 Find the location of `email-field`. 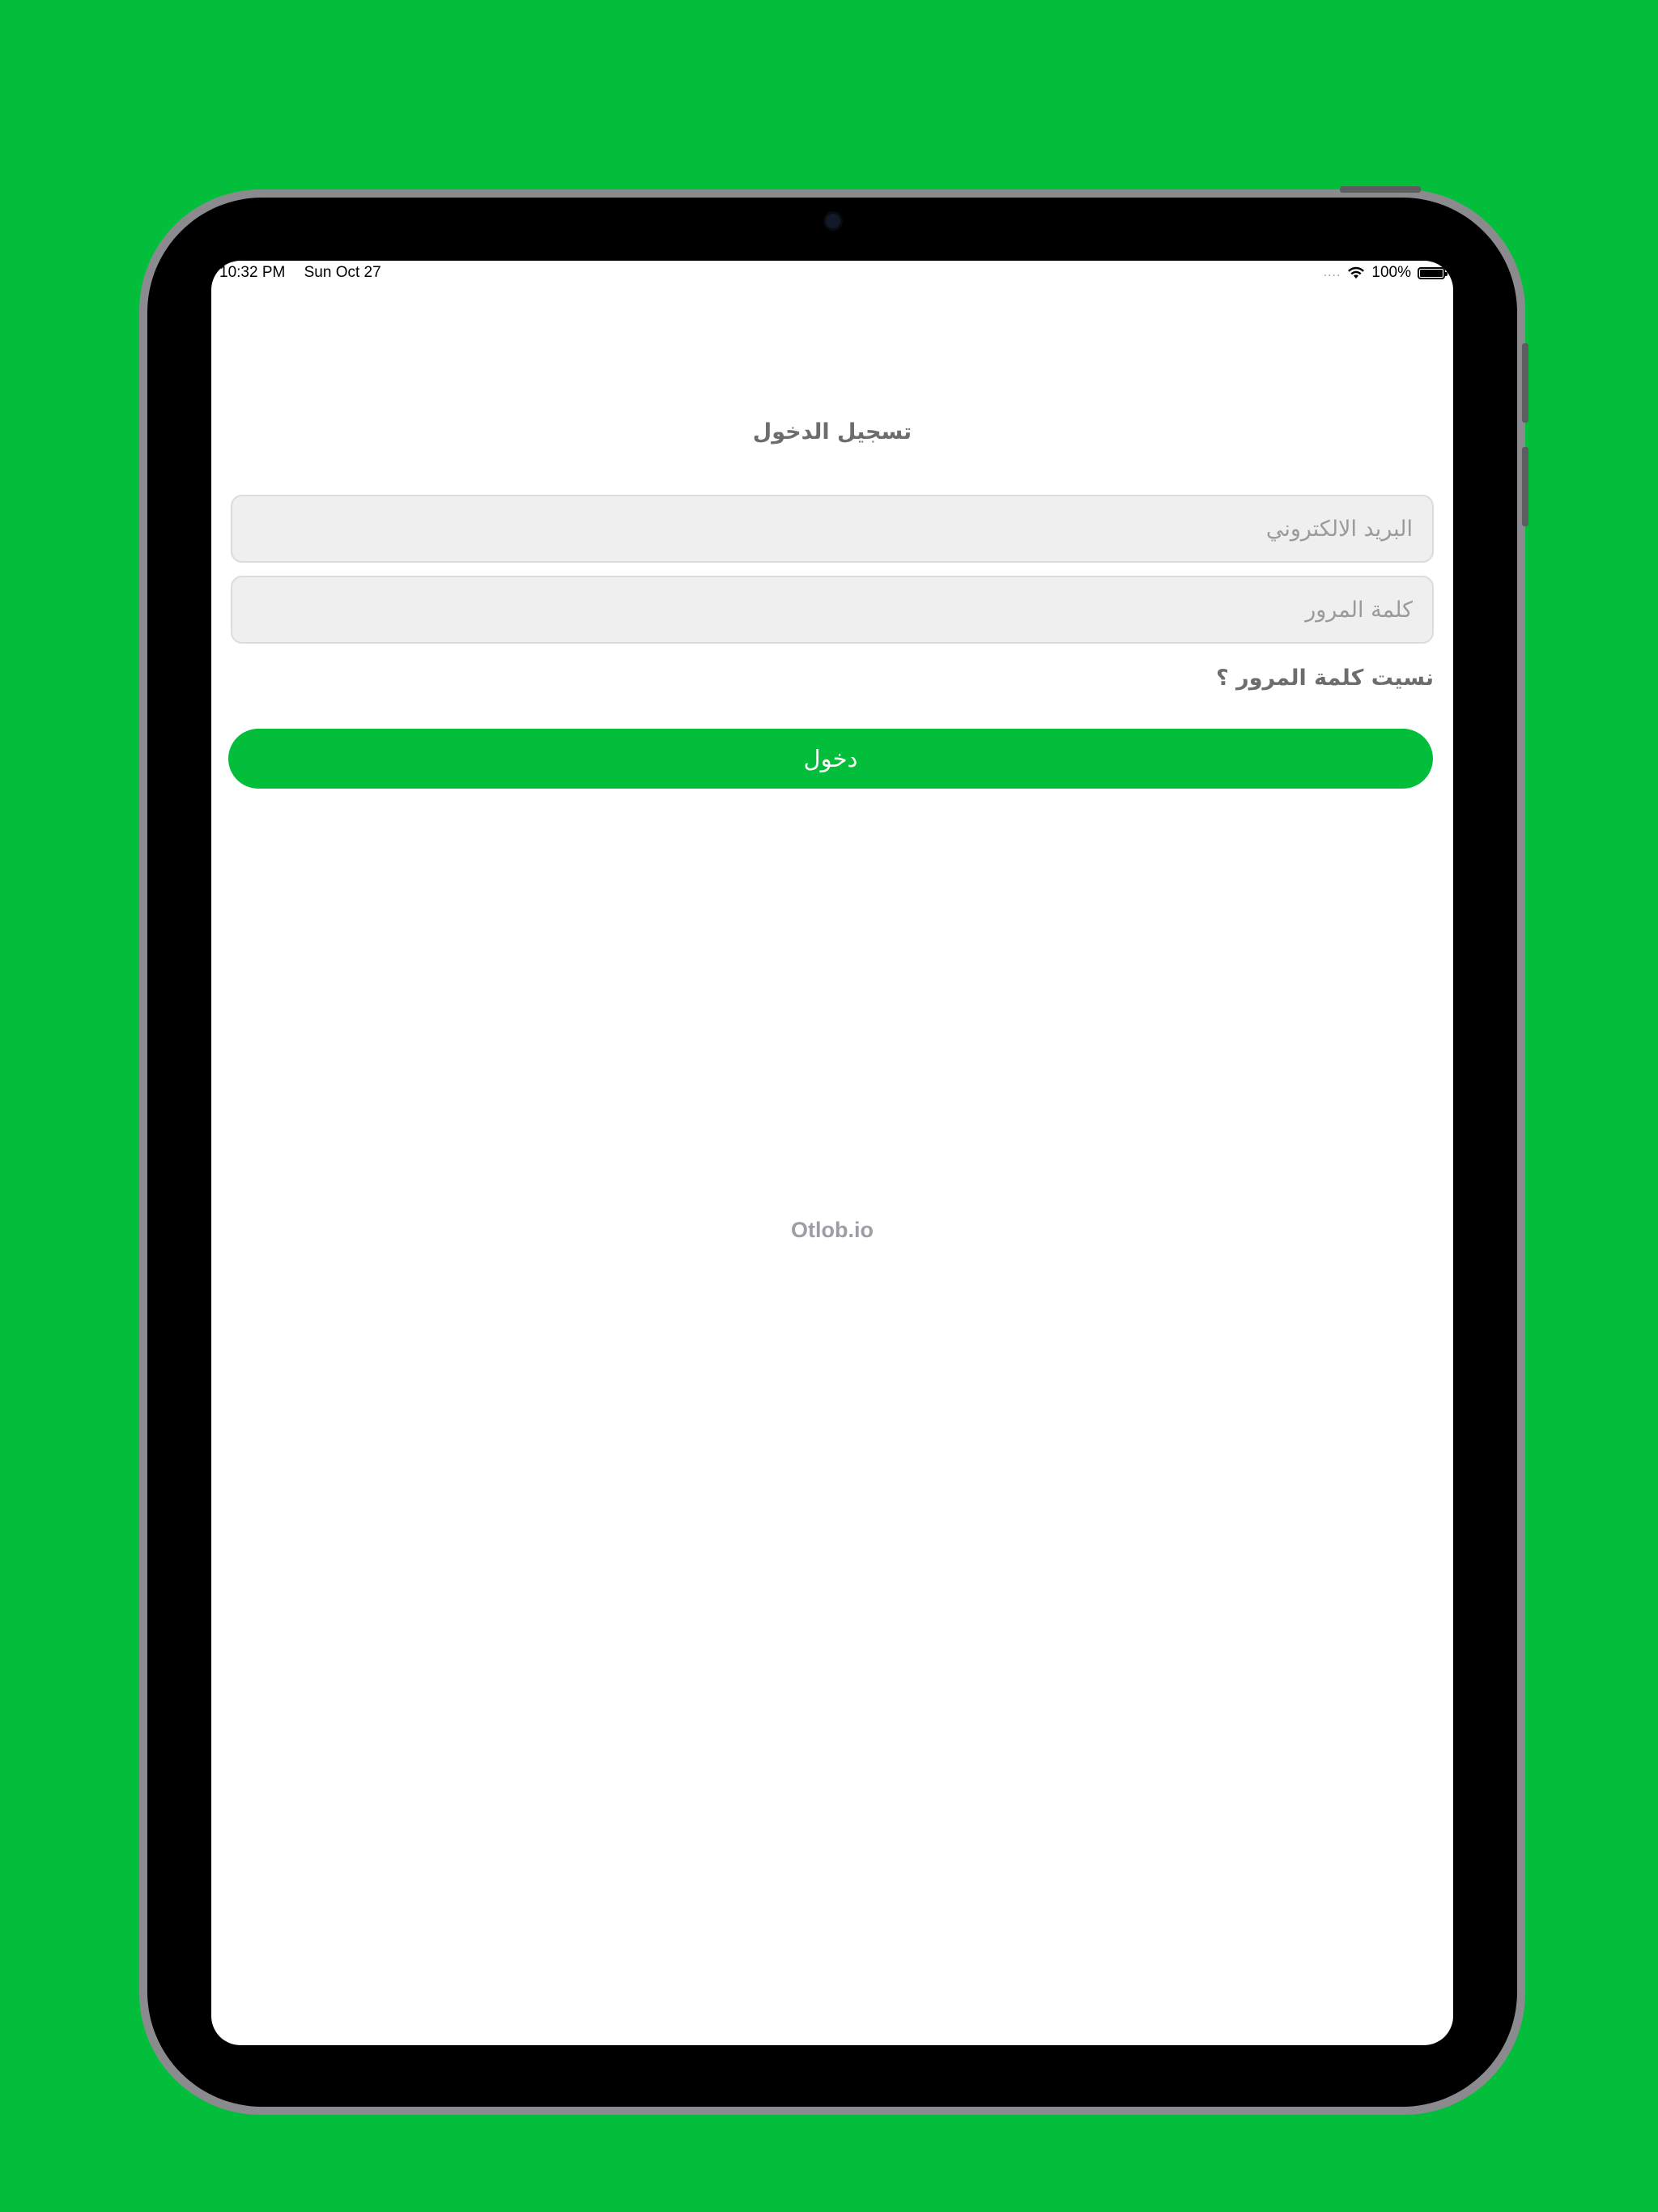

email-field is located at coordinates (832, 529).